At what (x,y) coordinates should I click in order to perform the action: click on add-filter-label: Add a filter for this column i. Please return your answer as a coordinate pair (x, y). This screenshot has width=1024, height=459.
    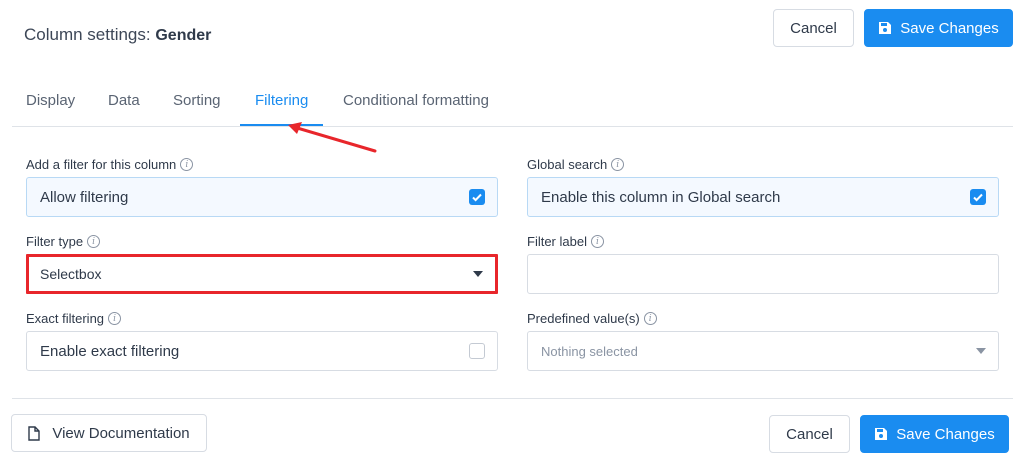
    Looking at the image, I should click on (110, 164).